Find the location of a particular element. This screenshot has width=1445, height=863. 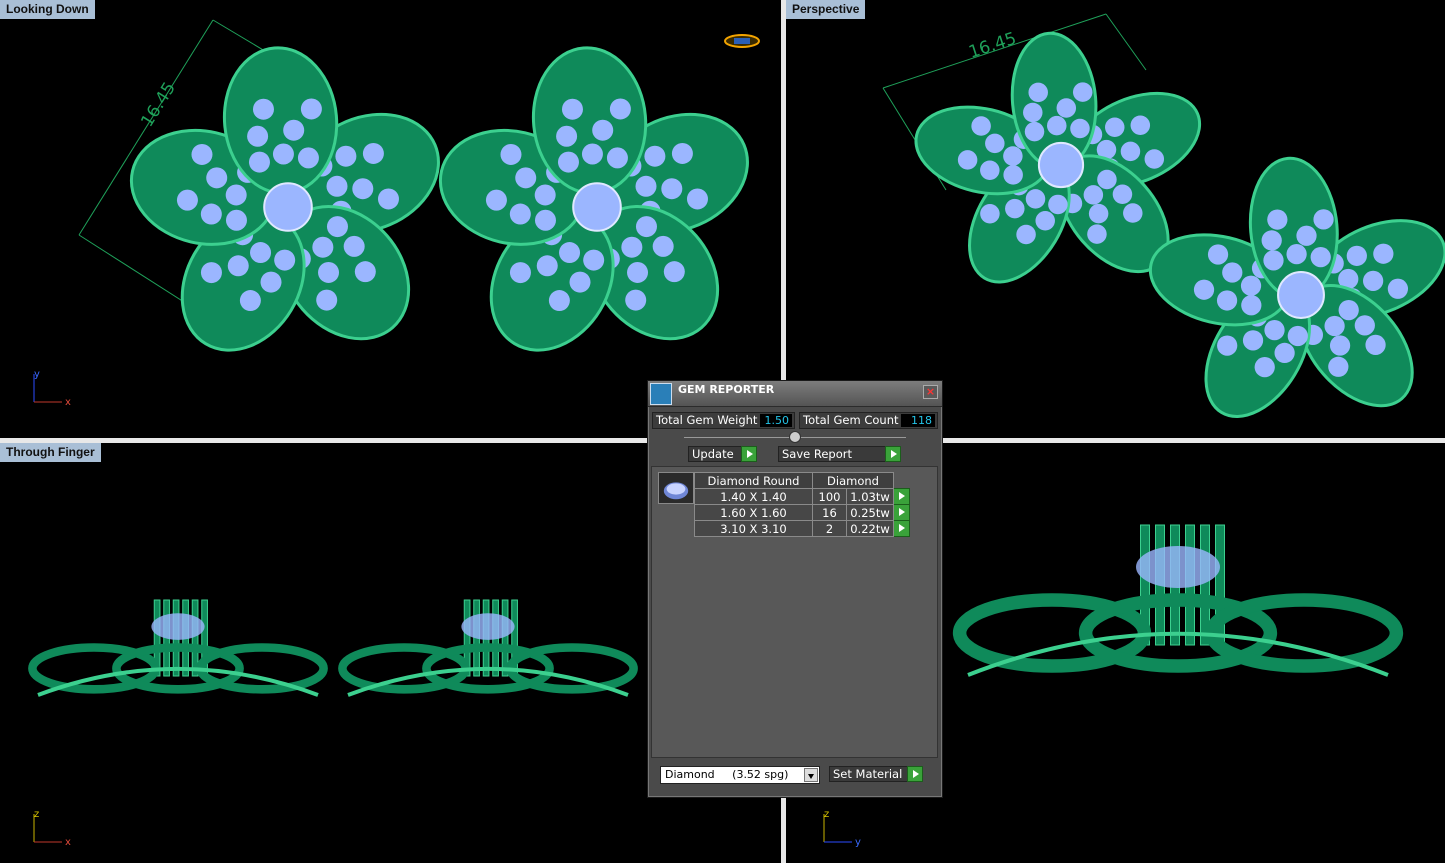

diamond-round-thumbnail-icon is located at coordinates (676, 488).